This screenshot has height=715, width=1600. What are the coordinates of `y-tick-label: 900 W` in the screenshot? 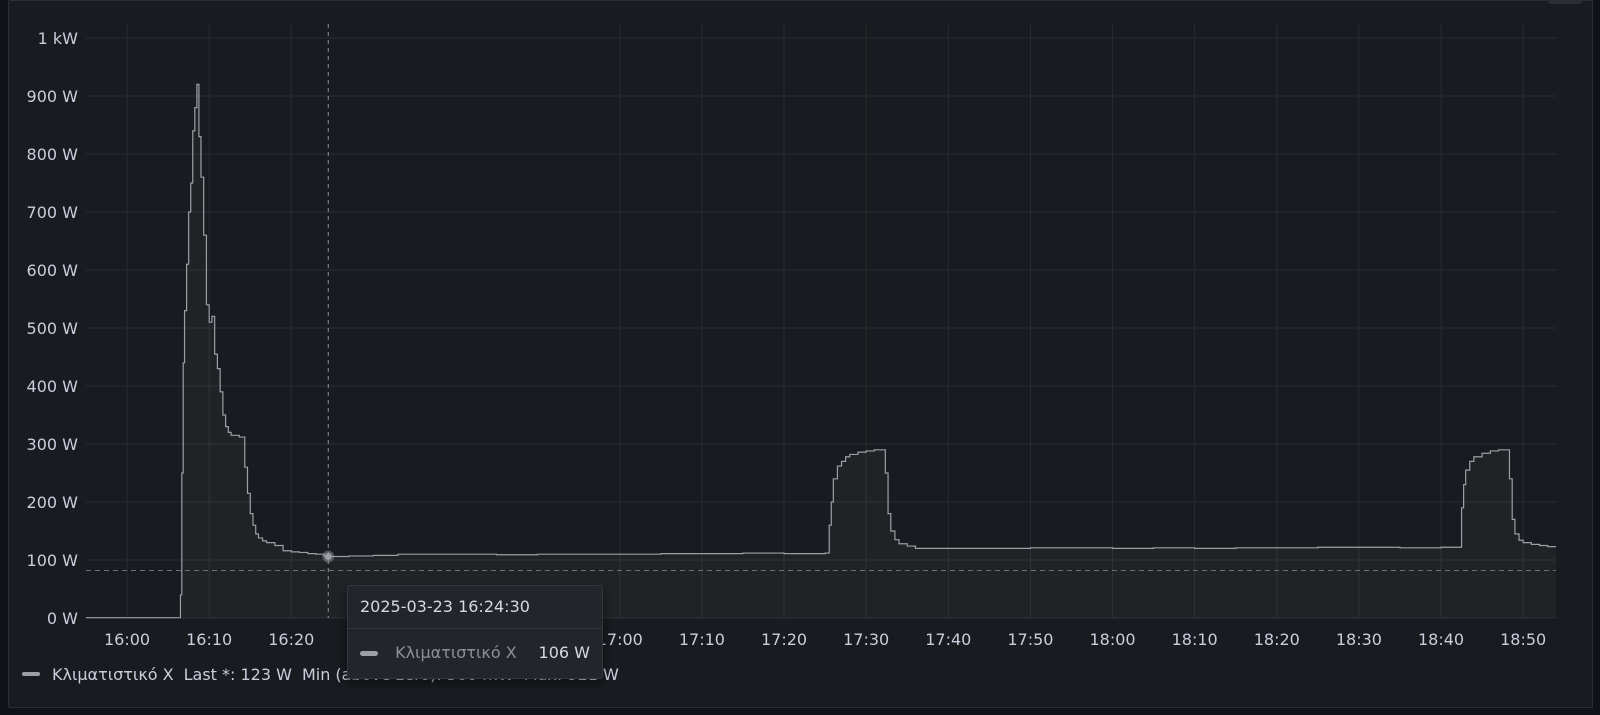 It's located at (53, 96).